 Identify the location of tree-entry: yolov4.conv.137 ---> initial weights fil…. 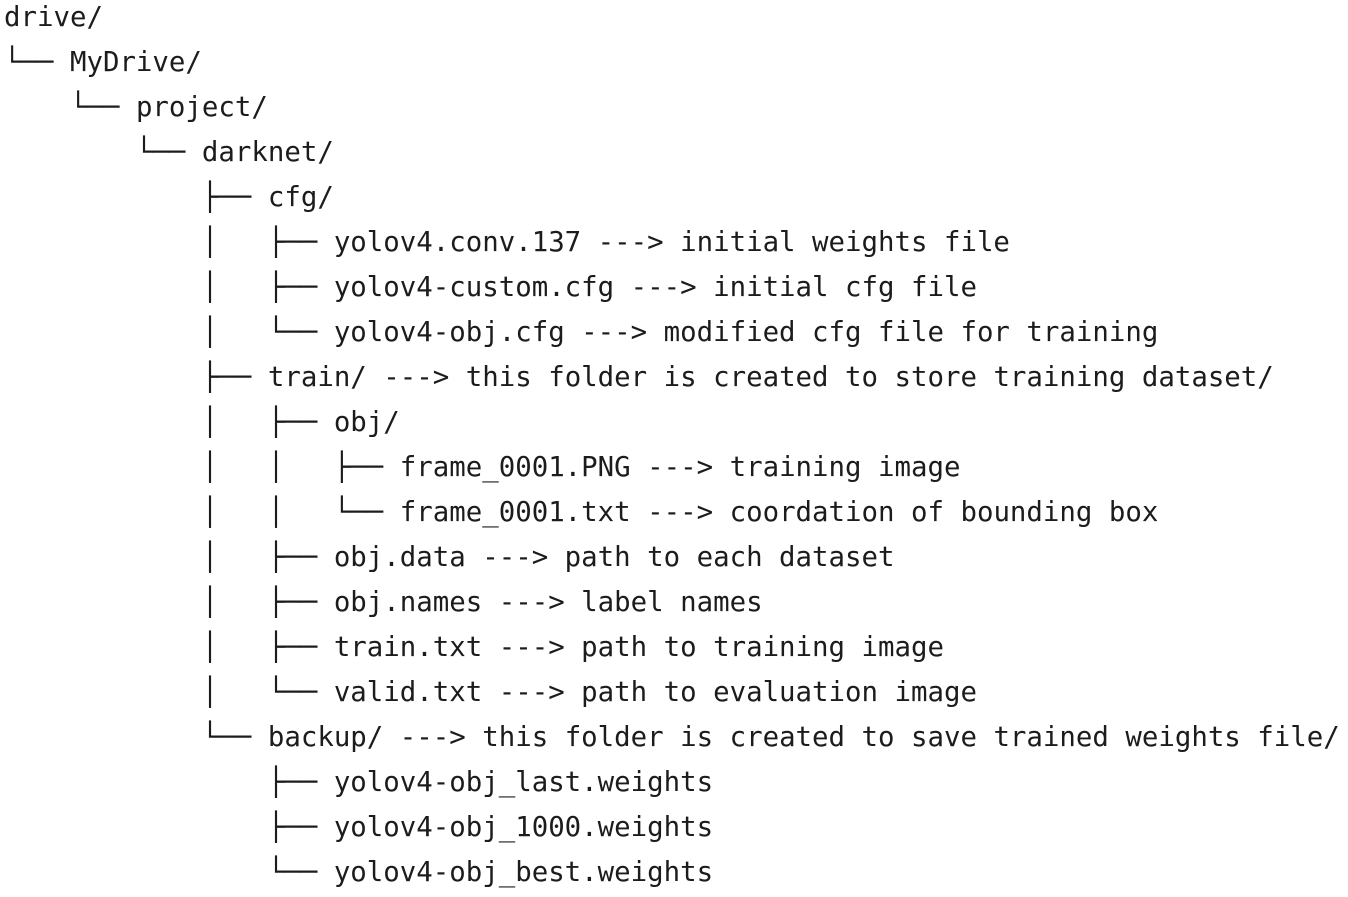
(671, 242).